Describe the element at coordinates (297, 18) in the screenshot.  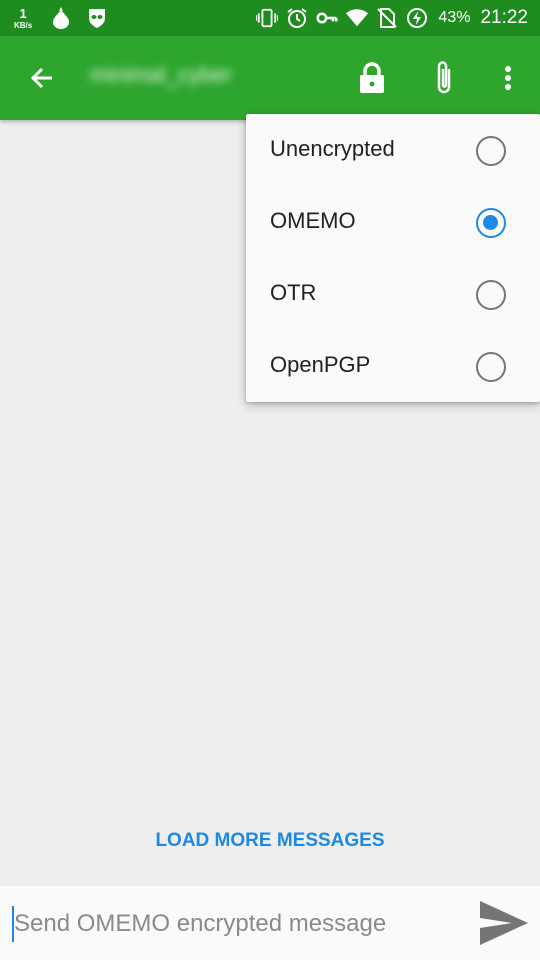
I see `alarm-icon` at that location.